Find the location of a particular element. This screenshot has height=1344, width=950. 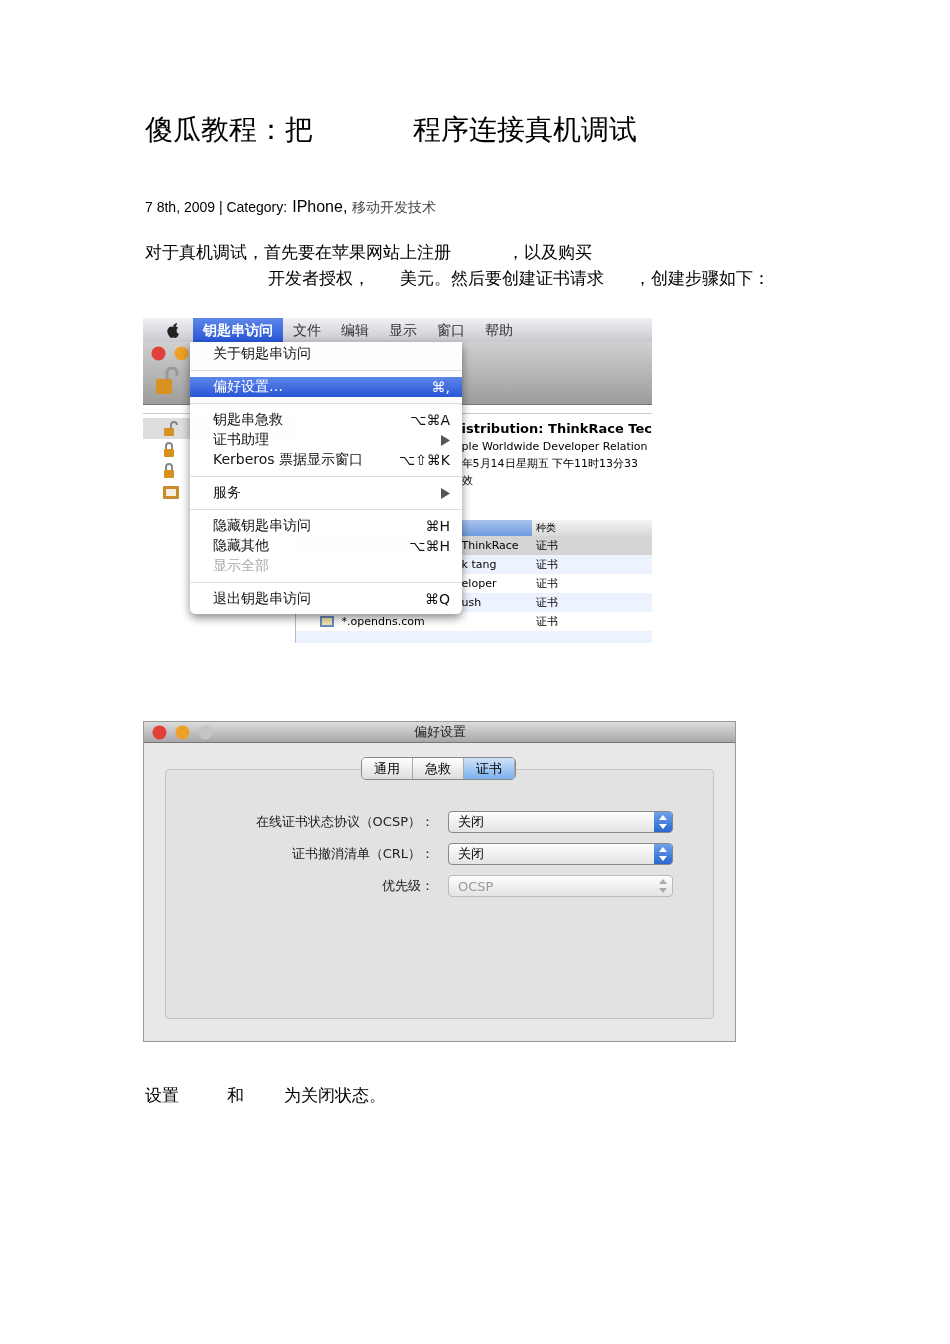

shortcut-text: ⌘, is located at coordinates (440, 387).